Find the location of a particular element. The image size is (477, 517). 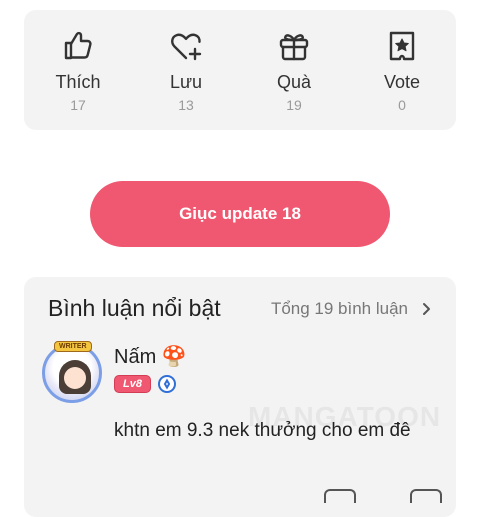

save-count: 13 is located at coordinates (186, 105).